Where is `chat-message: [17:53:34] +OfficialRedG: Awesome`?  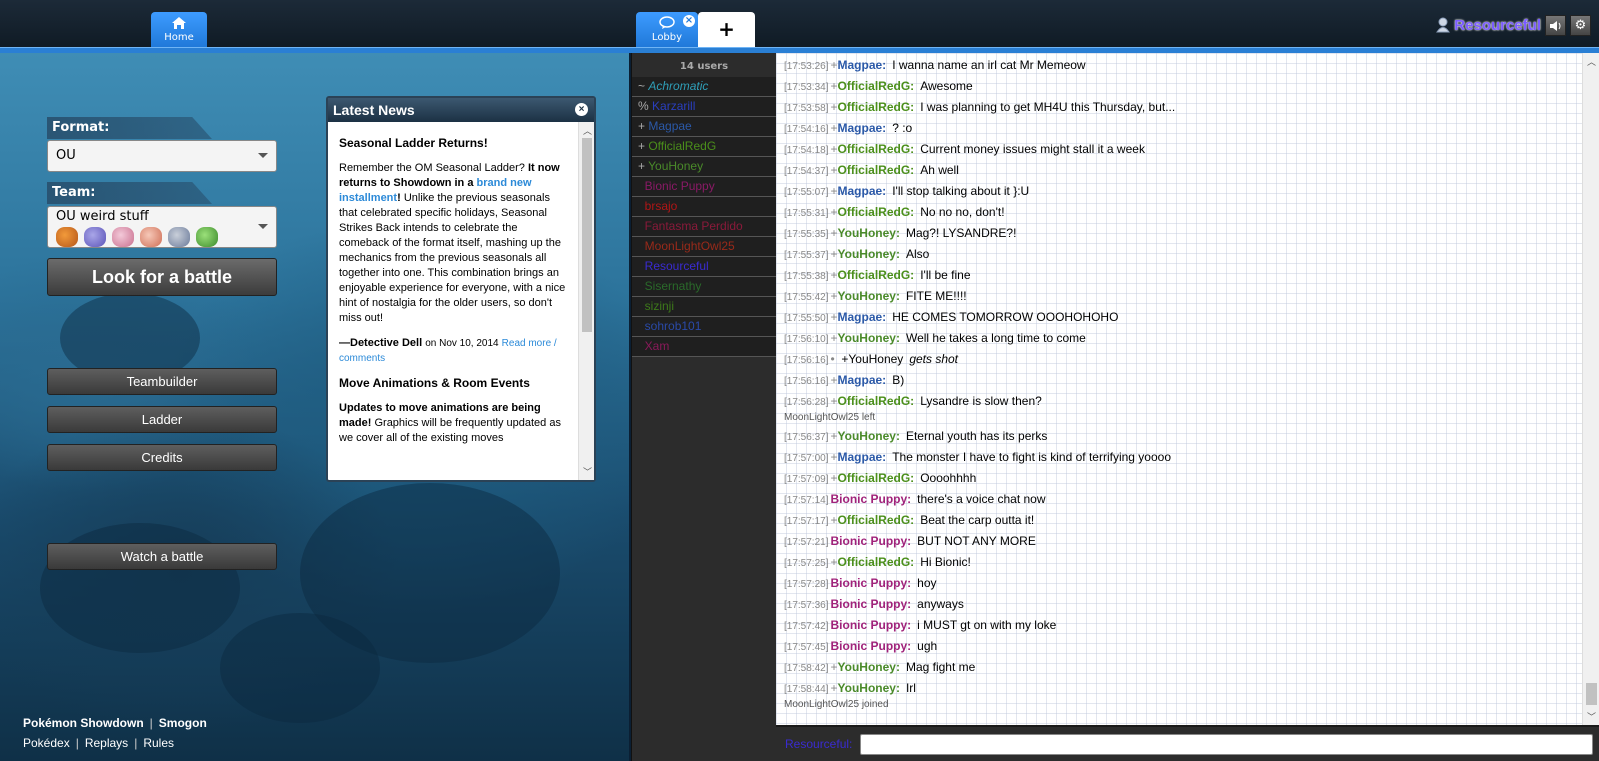 chat-message: [17:53:34] +OfficialRedG: Awesome is located at coordinates (1181, 86).